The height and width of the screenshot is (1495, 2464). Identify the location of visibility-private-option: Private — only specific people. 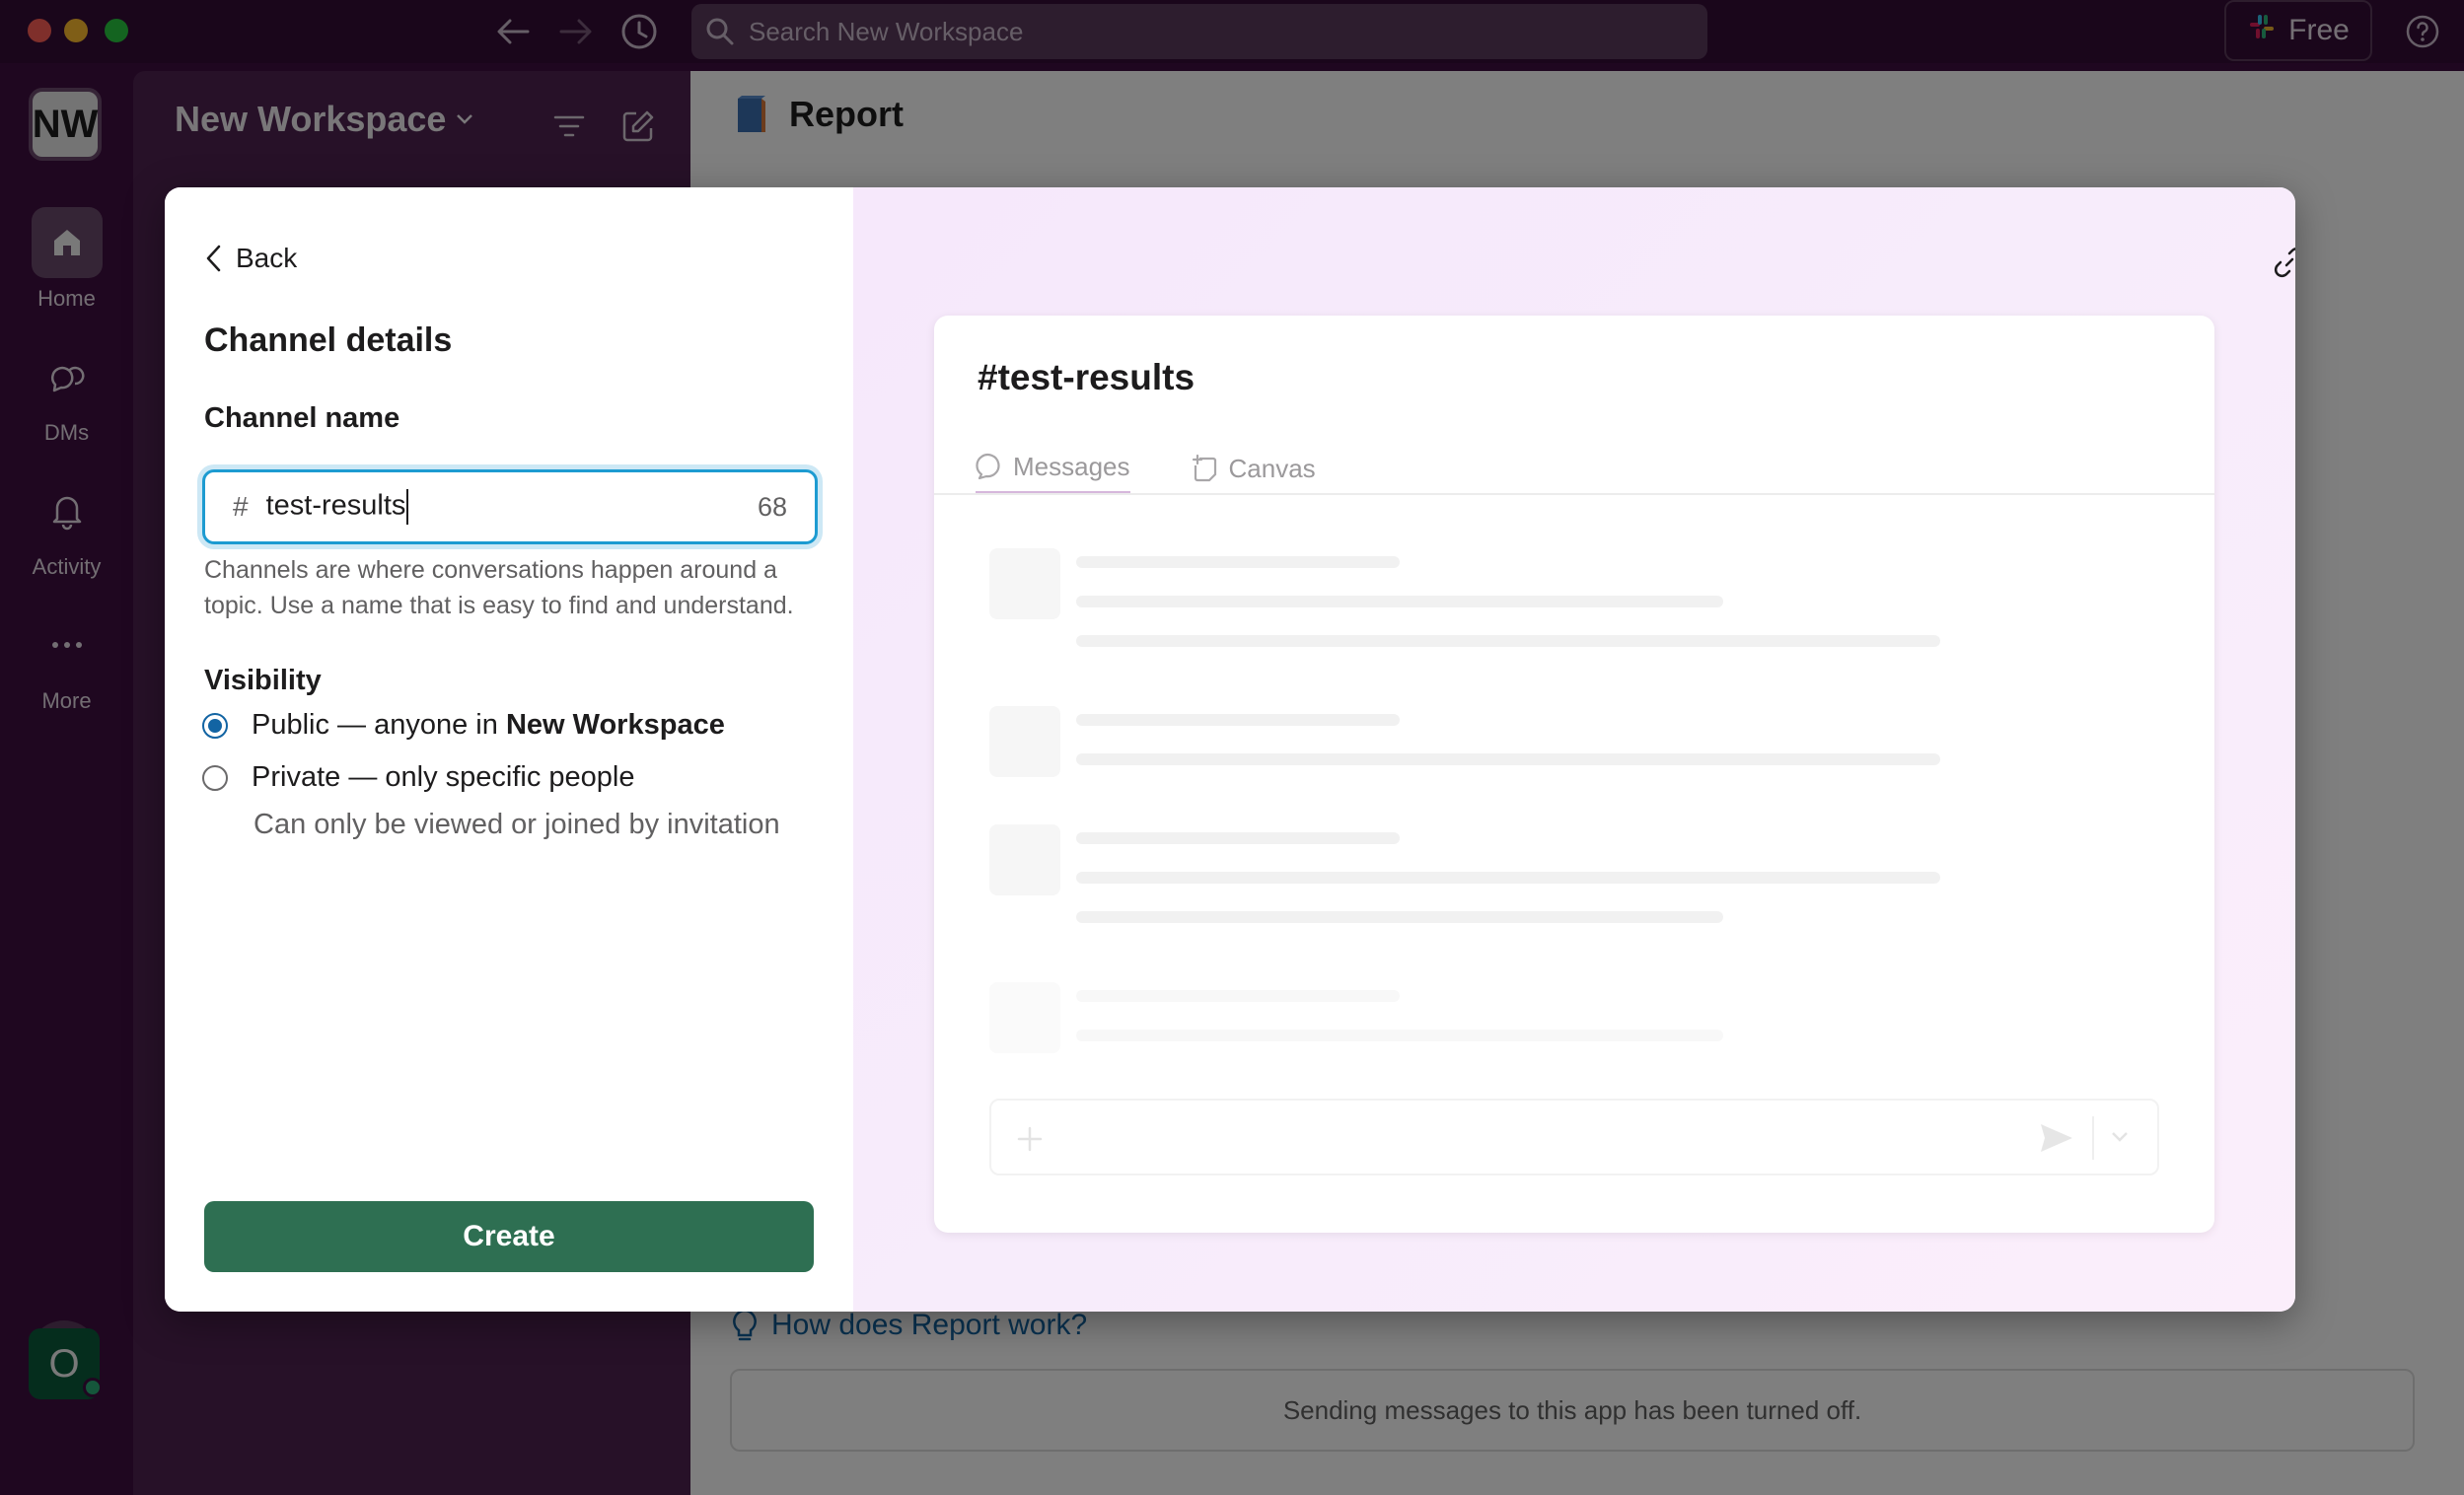
(418, 777).